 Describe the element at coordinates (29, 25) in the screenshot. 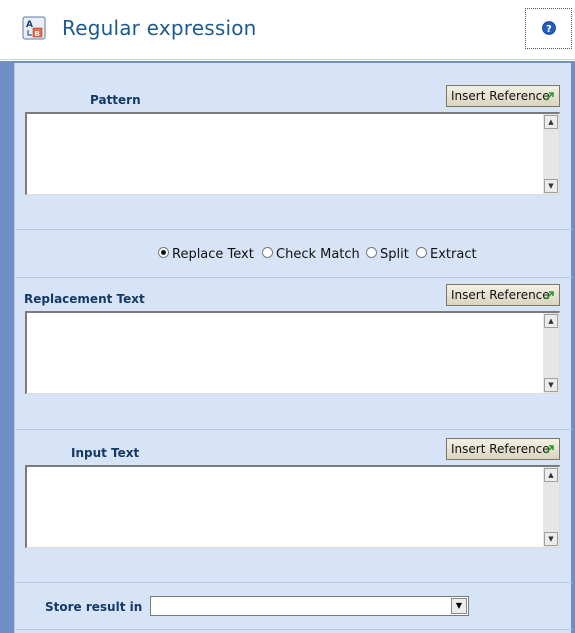

I see `svg-text: A` at that location.